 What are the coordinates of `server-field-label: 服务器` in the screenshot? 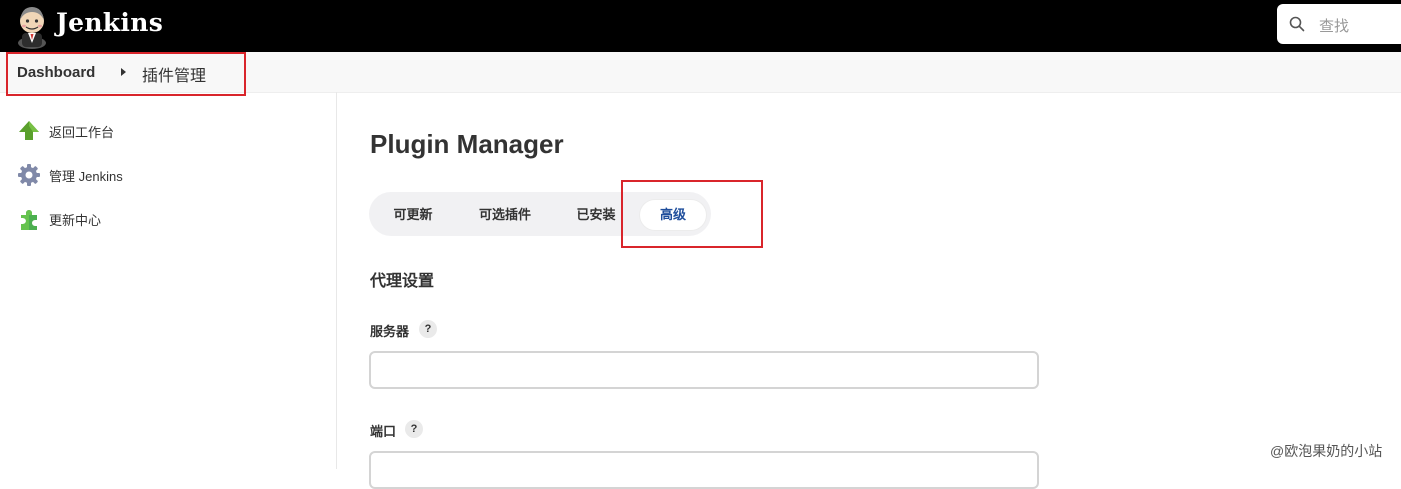 It's located at (390, 331).